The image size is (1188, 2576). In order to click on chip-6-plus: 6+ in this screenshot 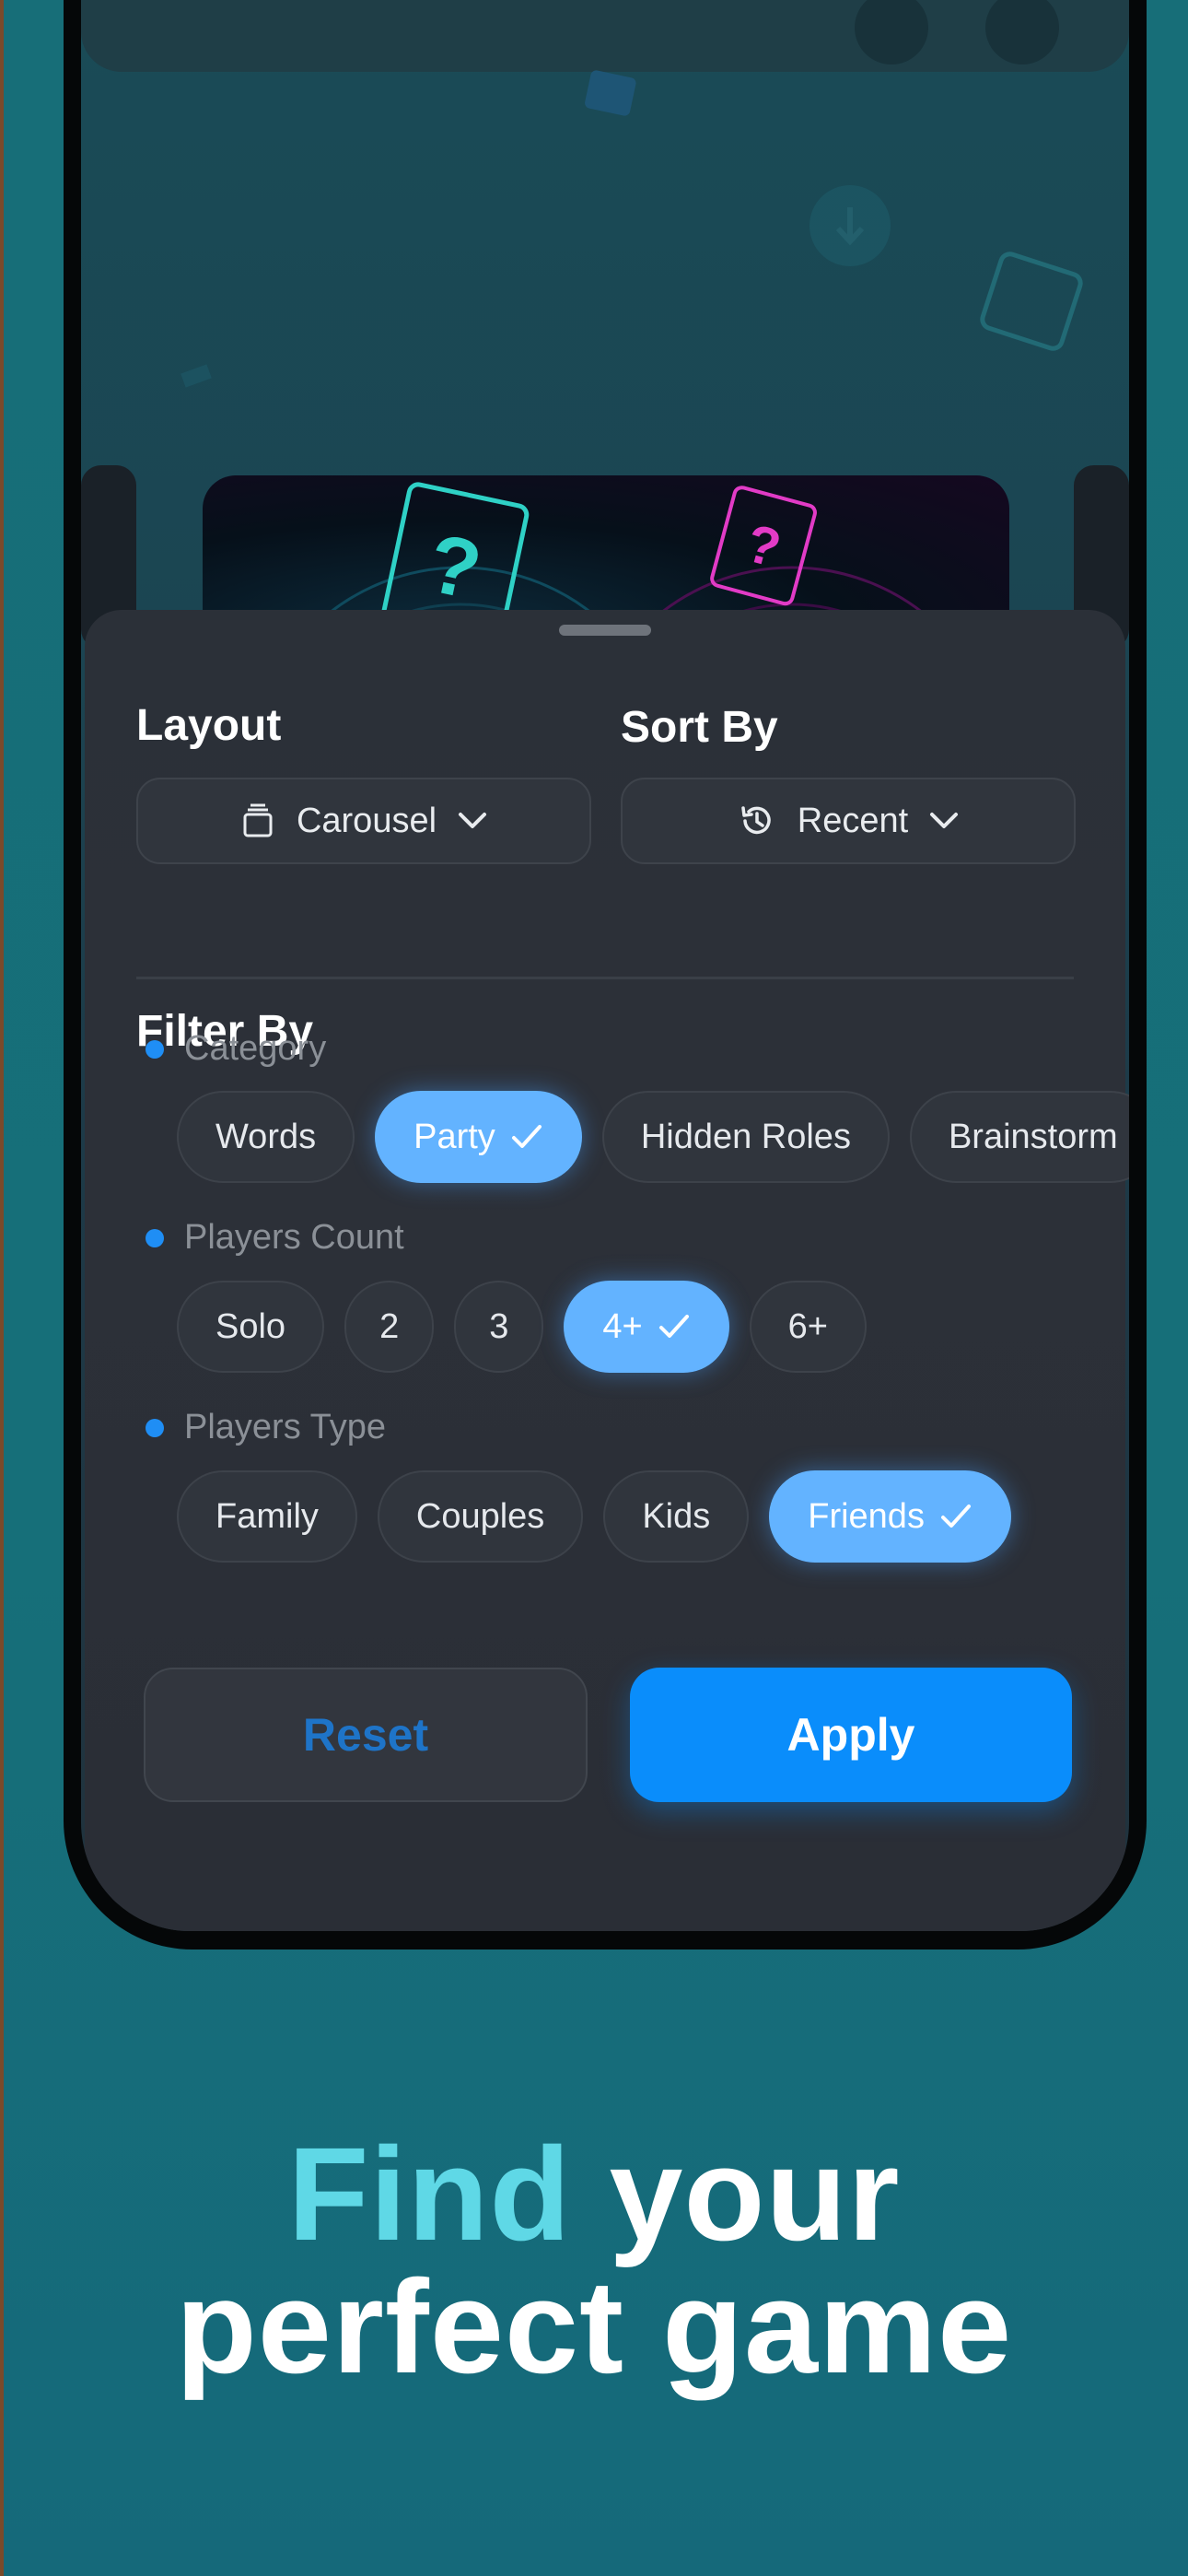, I will do `click(808, 1327)`.